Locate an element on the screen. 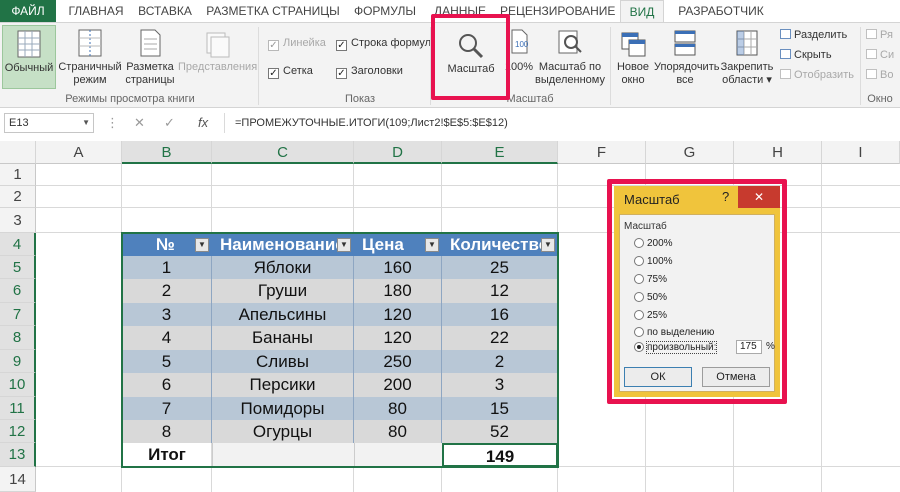 The width and height of the screenshot is (900, 492). zoom-to-selection-button: Масштаб по выделенному is located at coordinates (570, 57).